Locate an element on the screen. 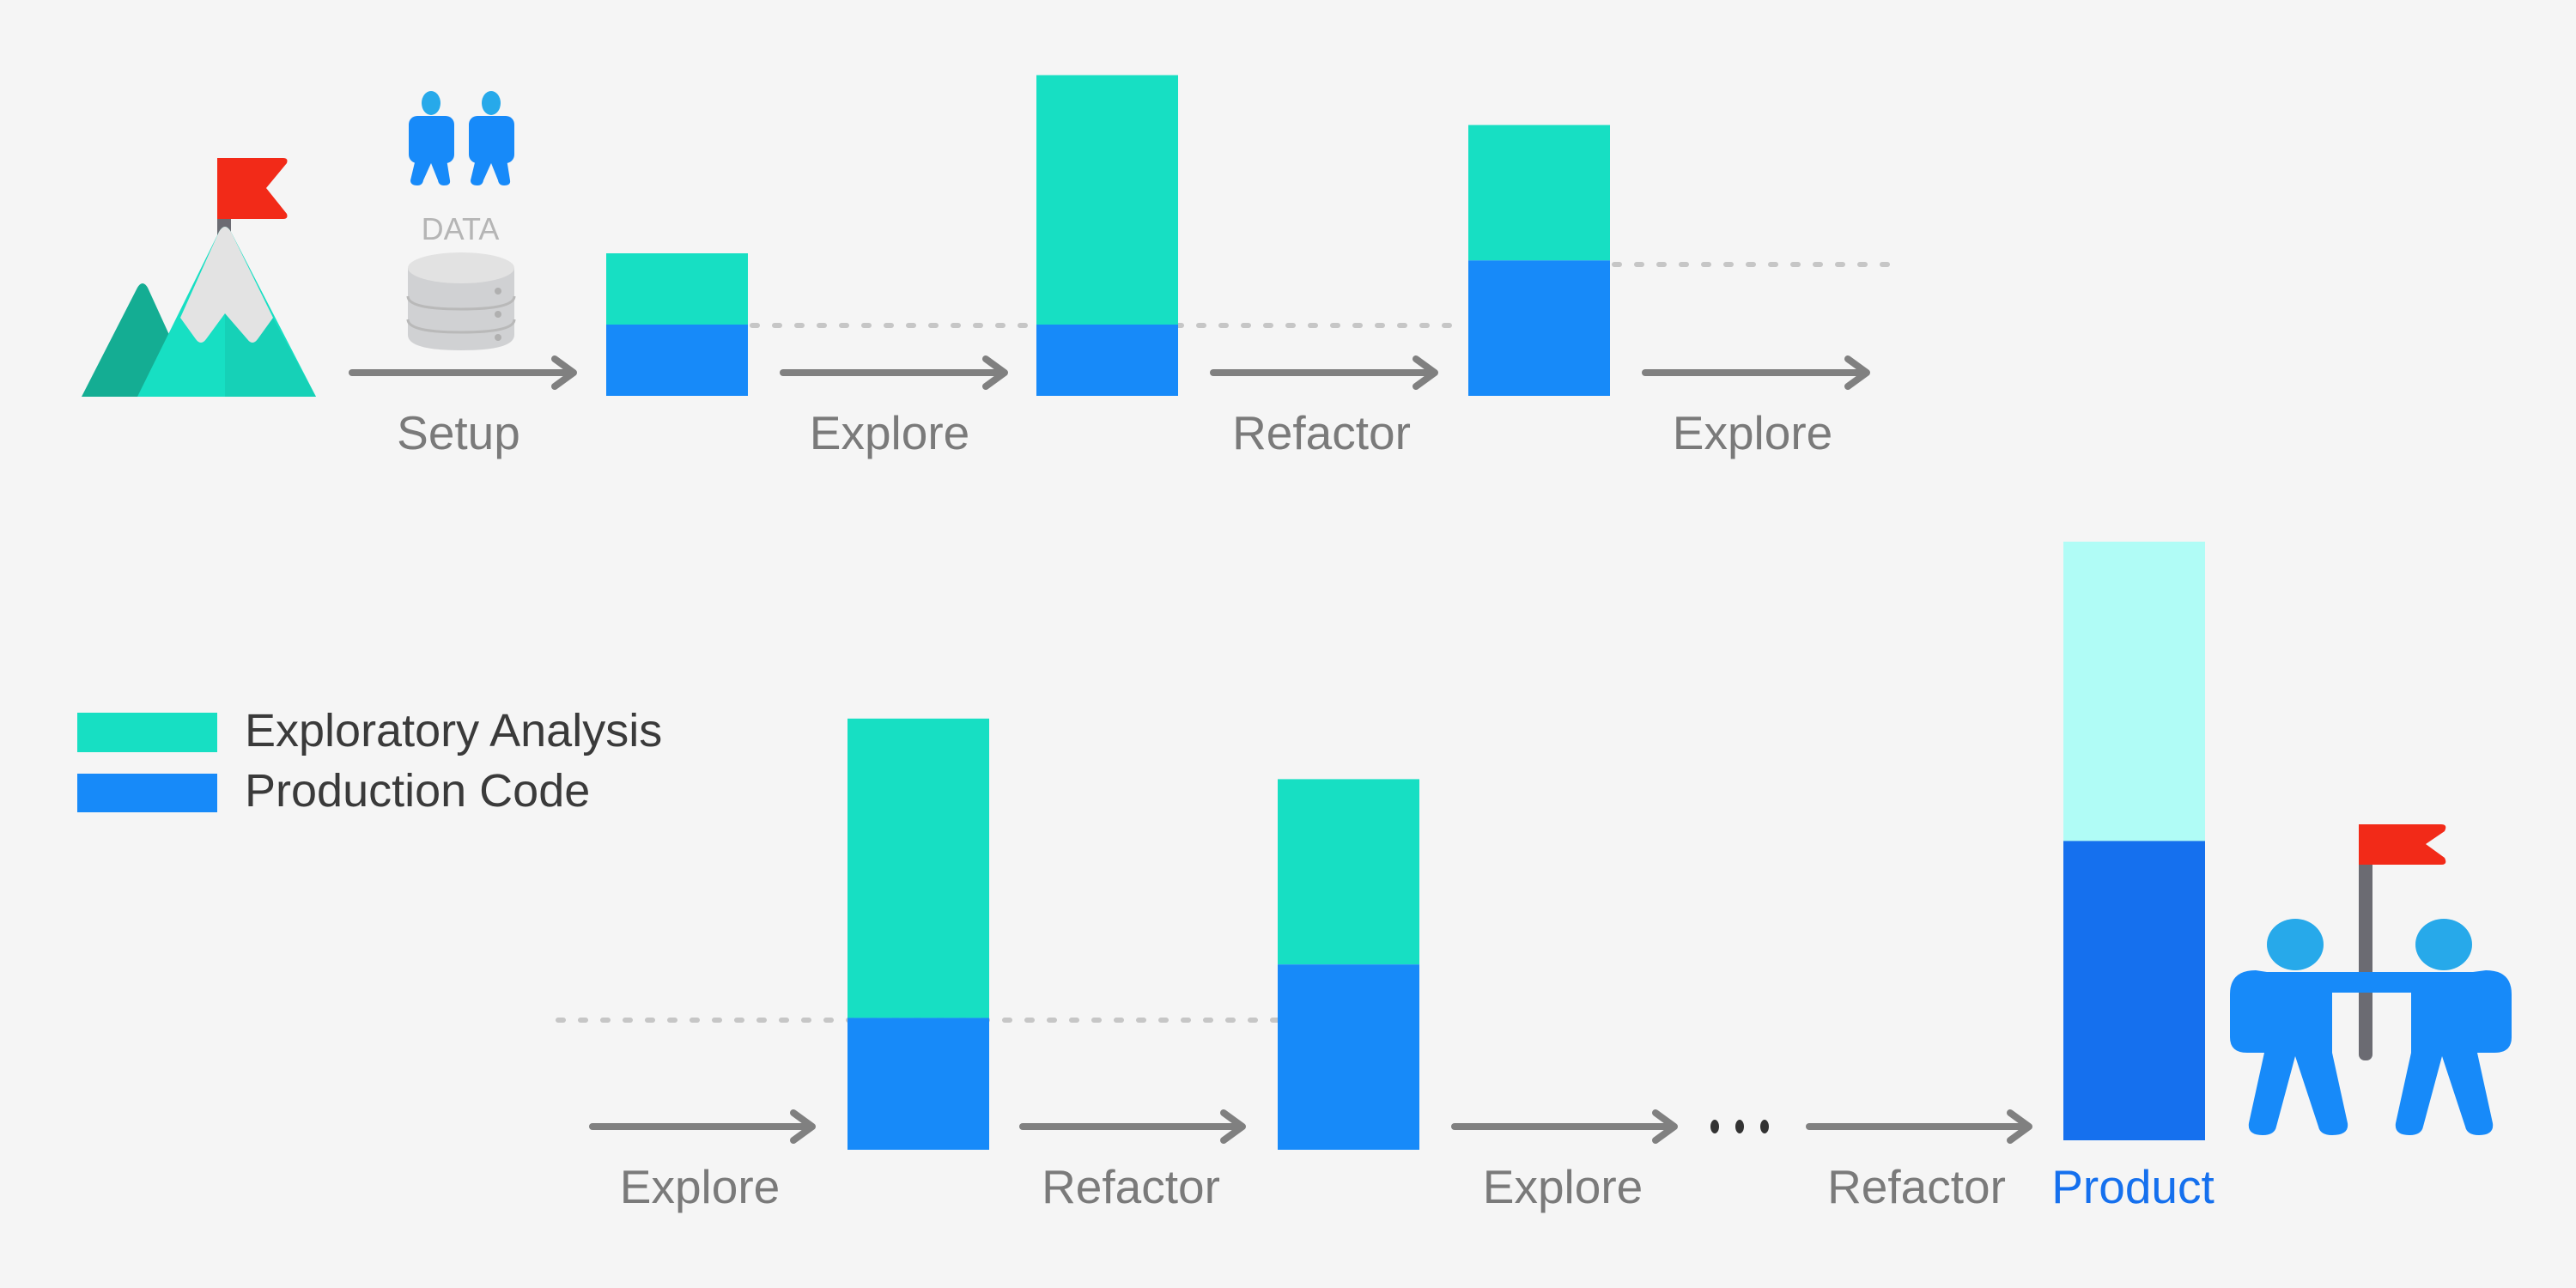 Image resolution: width=2576 pixels, height=1288 pixels. mountain-flag-icon is located at coordinates (199, 278).